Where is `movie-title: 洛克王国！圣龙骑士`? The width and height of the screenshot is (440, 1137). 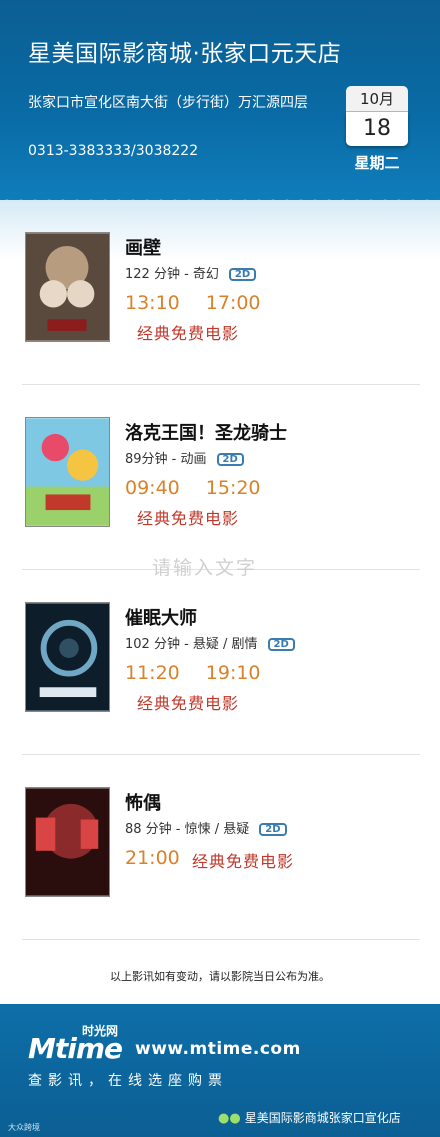 movie-title: 洛克王国！圣龙骑士 is located at coordinates (206, 432).